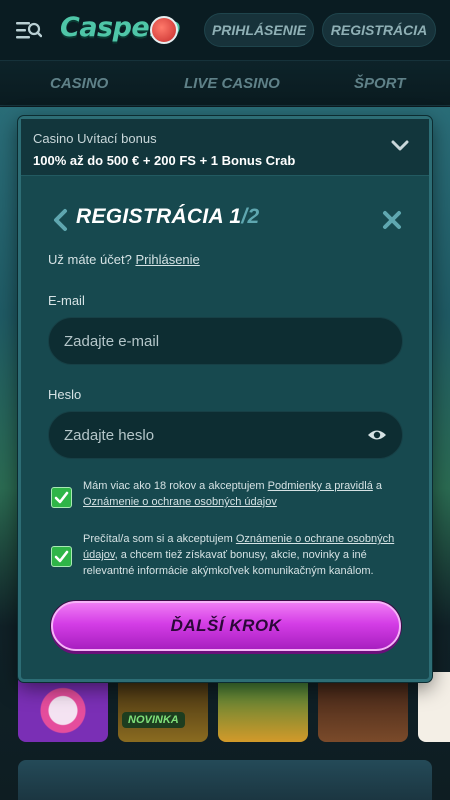  What do you see at coordinates (163, 707) in the screenshot?
I see `game-thumbnail: NOVINKA` at bounding box center [163, 707].